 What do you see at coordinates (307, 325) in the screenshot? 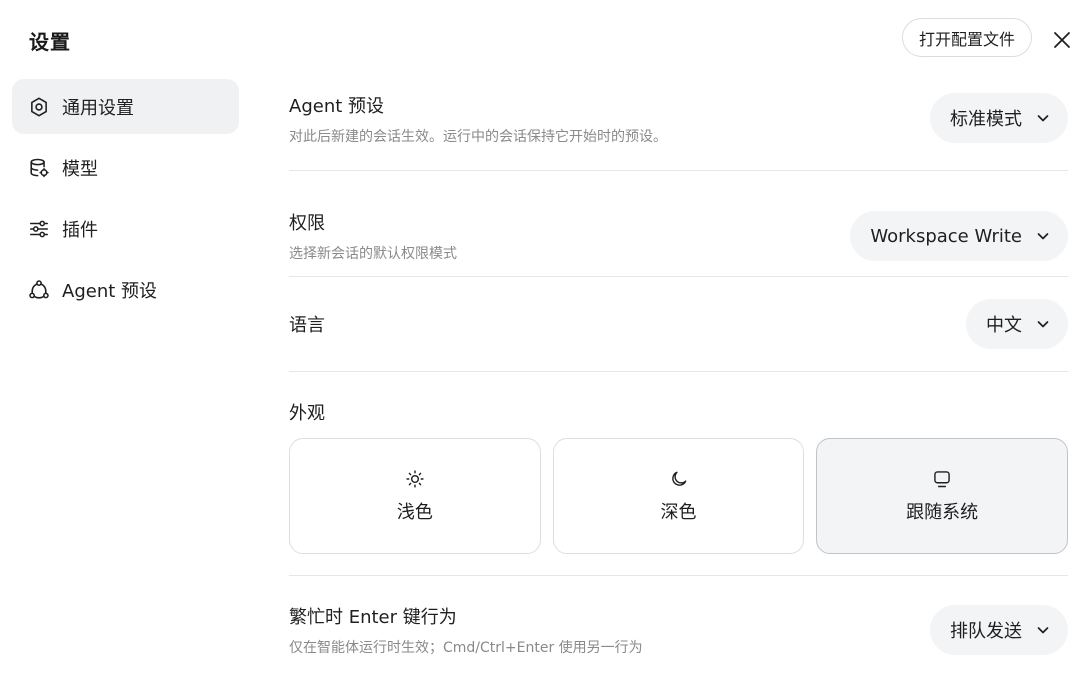
I see `setting-title: 语言` at bounding box center [307, 325].